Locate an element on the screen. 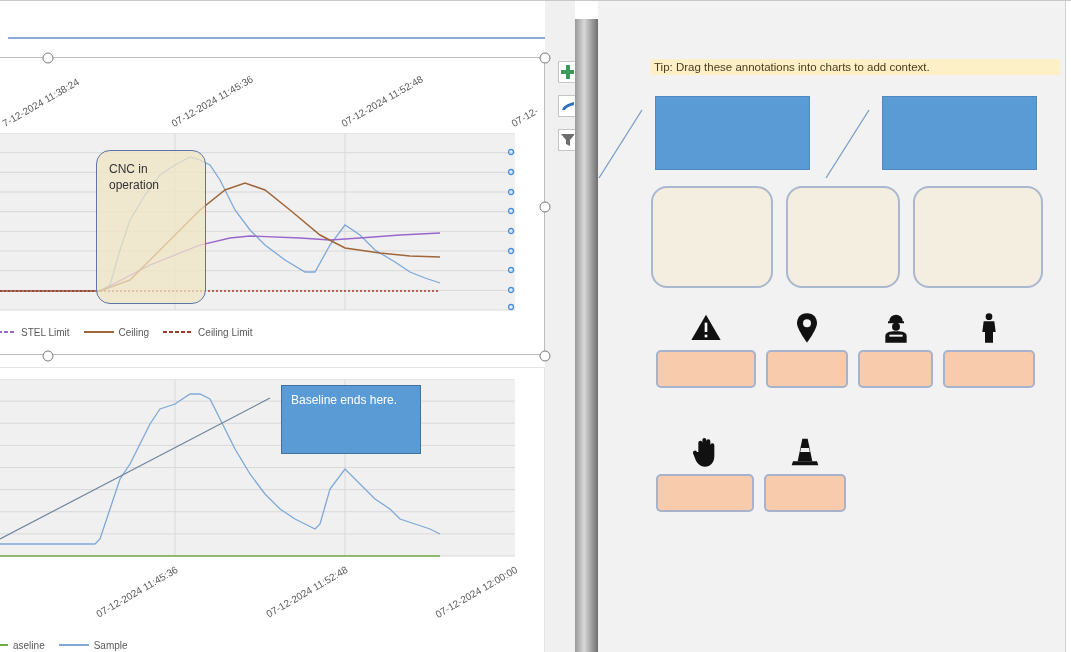  brush-icon is located at coordinates (567, 106).